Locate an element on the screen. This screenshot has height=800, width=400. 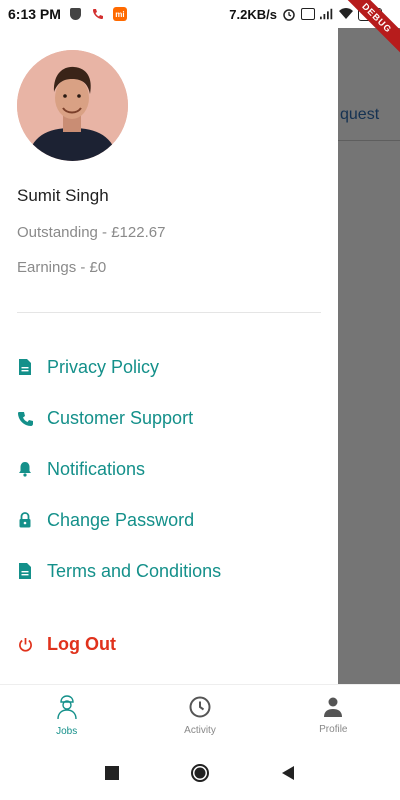
avatar is located at coordinates (72, 105).